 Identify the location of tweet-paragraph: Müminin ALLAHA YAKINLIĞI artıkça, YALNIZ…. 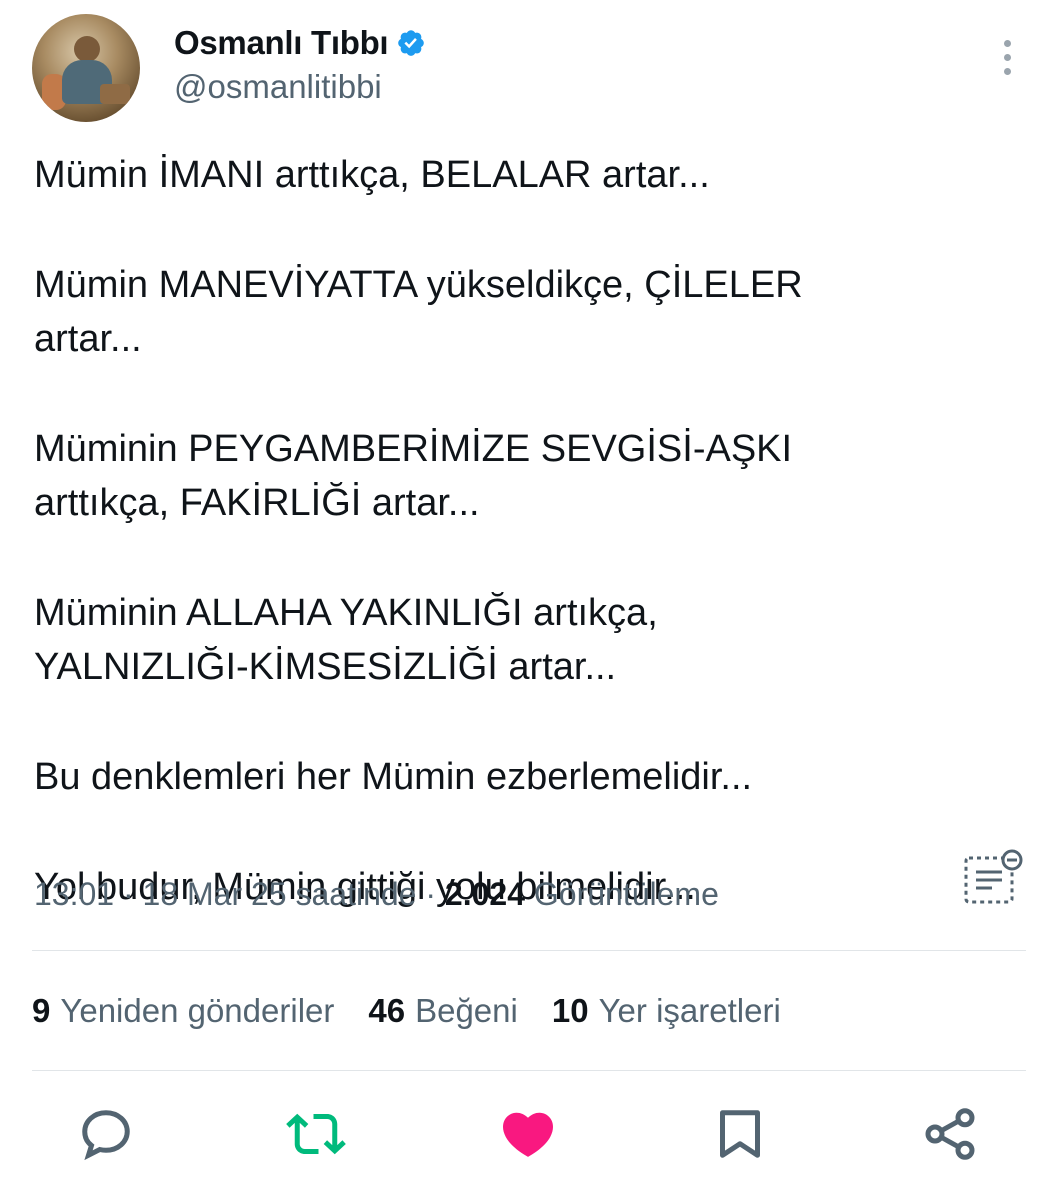
(346, 640).